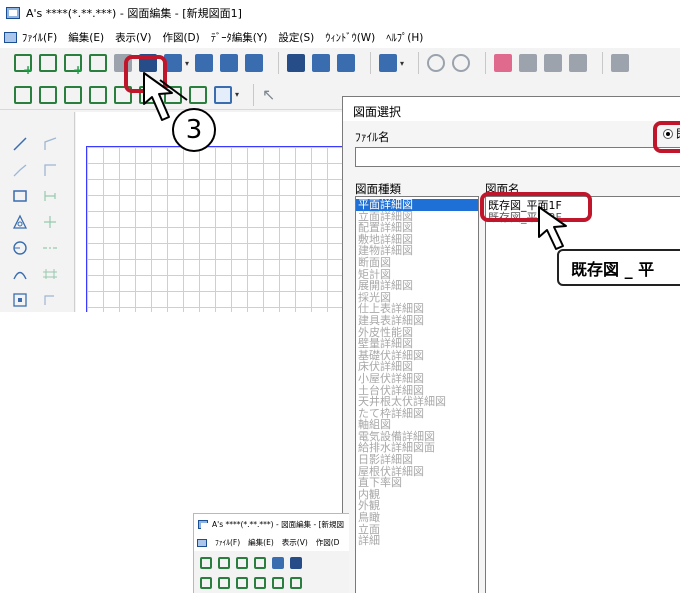  What do you see at coordinates (50, 274) in the screenshot?
I see `hatch-tool-icon` at bounding box center [50, 274].